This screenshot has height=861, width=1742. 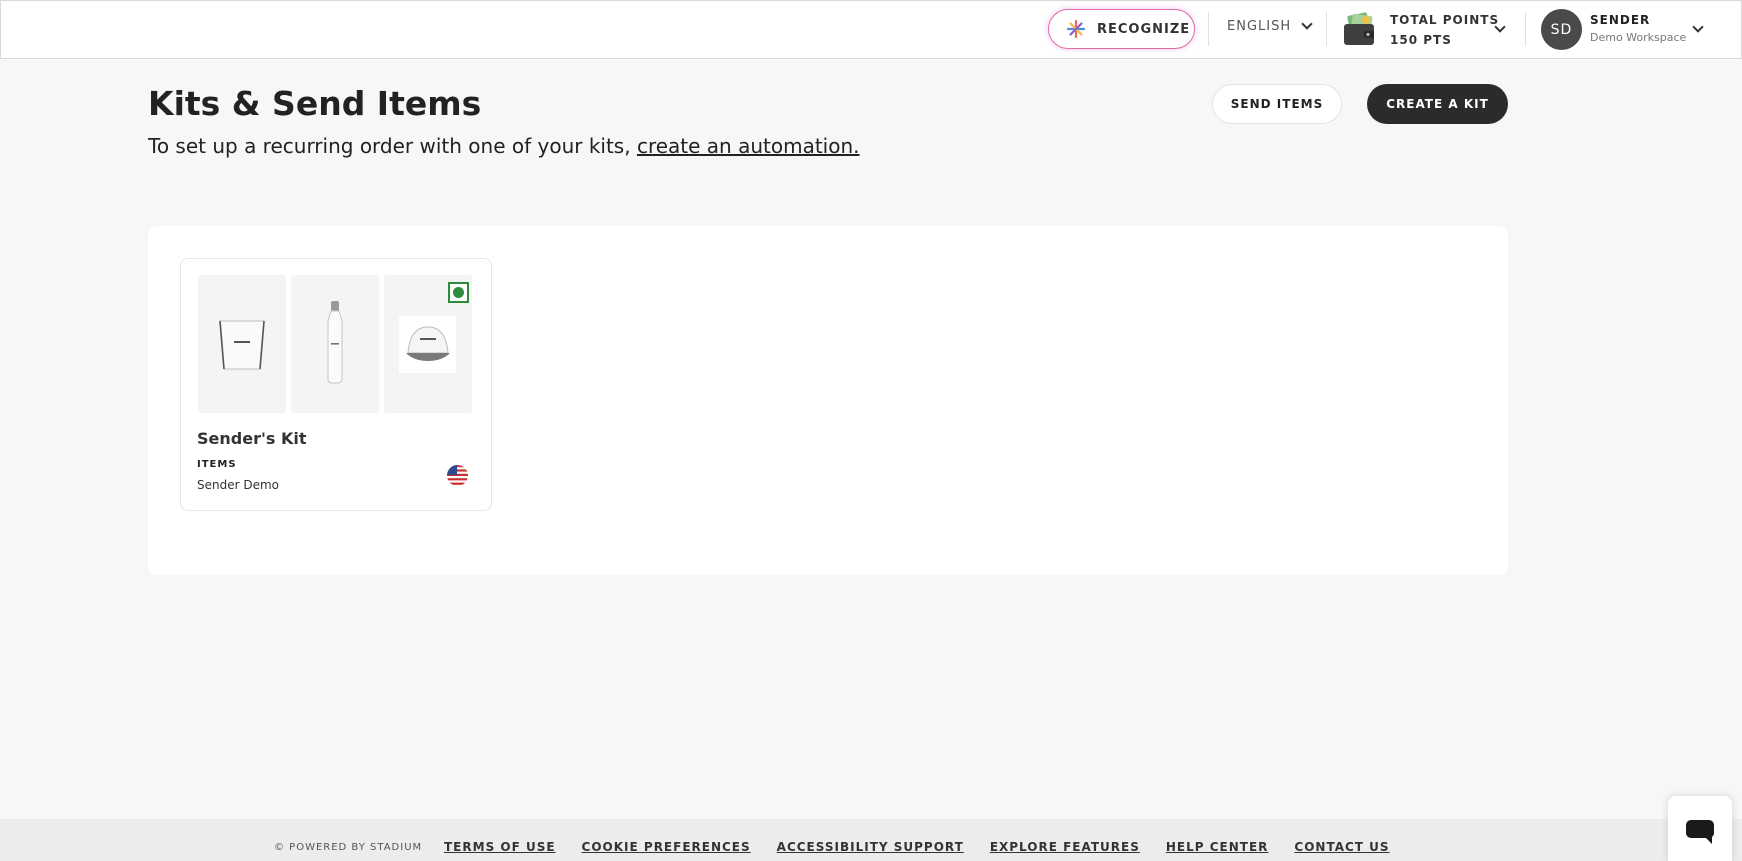 I want to click on send-items-button: SEND ITEMS, so click(x=1277, y=104).